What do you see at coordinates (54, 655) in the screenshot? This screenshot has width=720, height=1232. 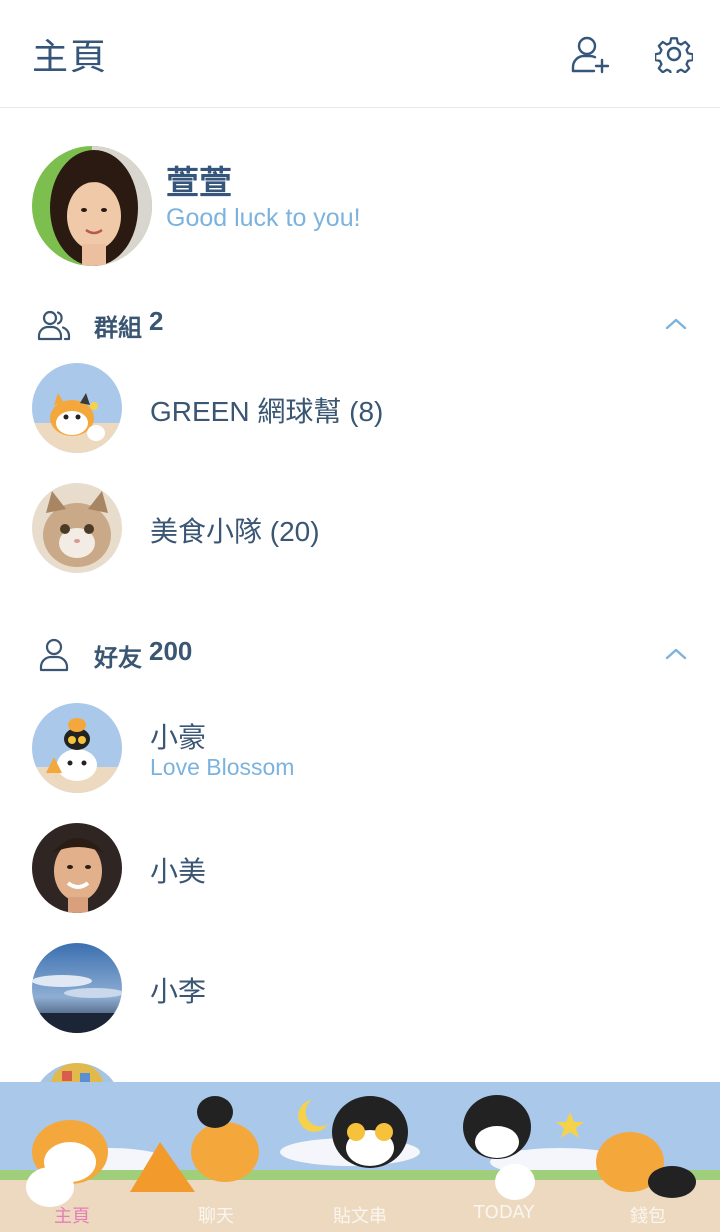 I see `person-icon` at bounding box center [54, 655].